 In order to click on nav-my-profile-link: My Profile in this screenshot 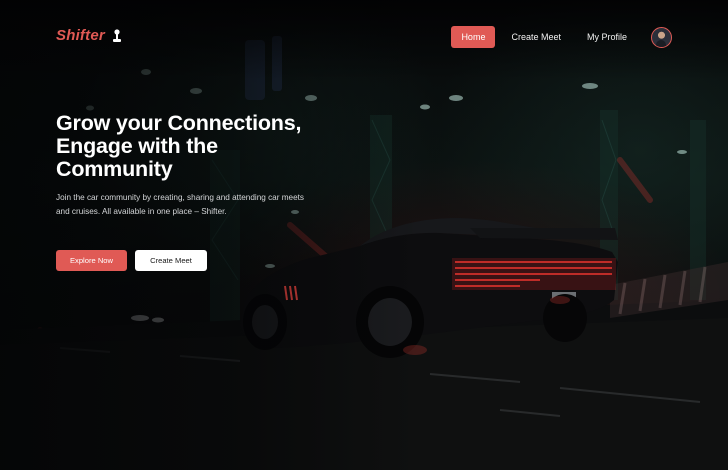, I will do `click(607, 37)`.